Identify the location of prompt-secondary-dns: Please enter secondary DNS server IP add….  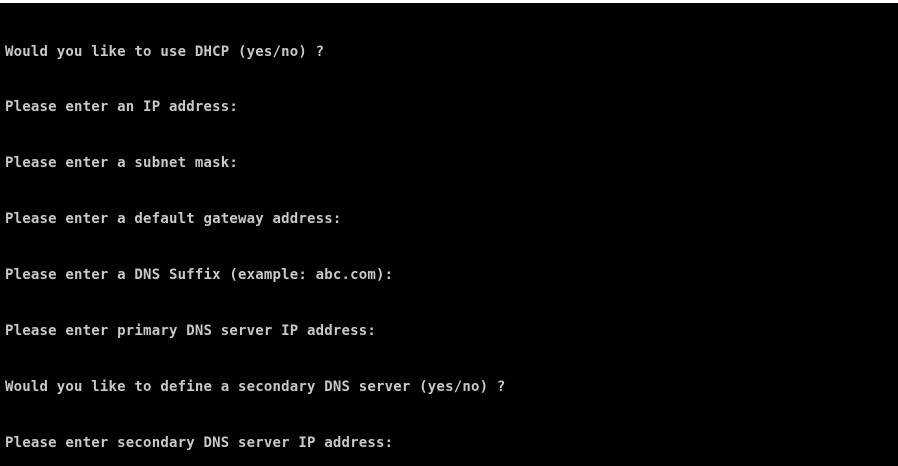
(199, 443).